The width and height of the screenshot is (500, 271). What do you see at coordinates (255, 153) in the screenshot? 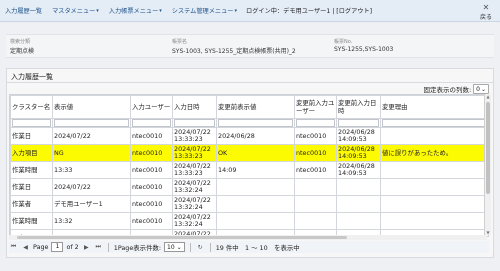
I see `cell-prev-value: OK` at bounding box center [255, 153].